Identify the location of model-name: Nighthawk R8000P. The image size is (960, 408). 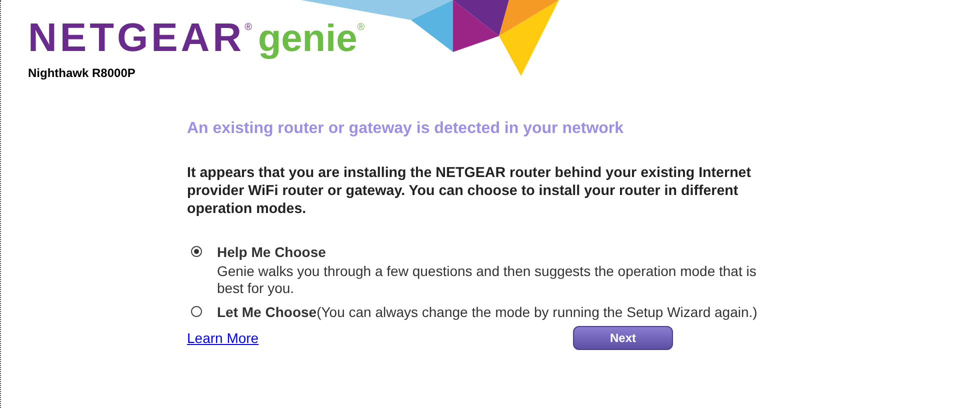
(82, 73).